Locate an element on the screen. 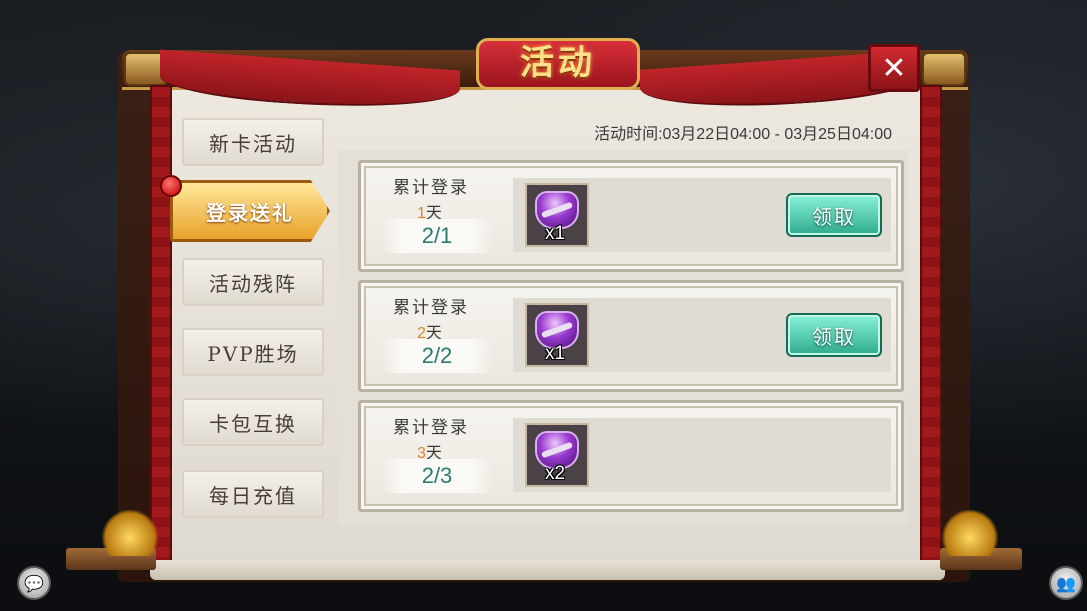 The height and width of the screenshot is (611, 1087). progress-bg: 2/2 is located at coordinates (437, 356).